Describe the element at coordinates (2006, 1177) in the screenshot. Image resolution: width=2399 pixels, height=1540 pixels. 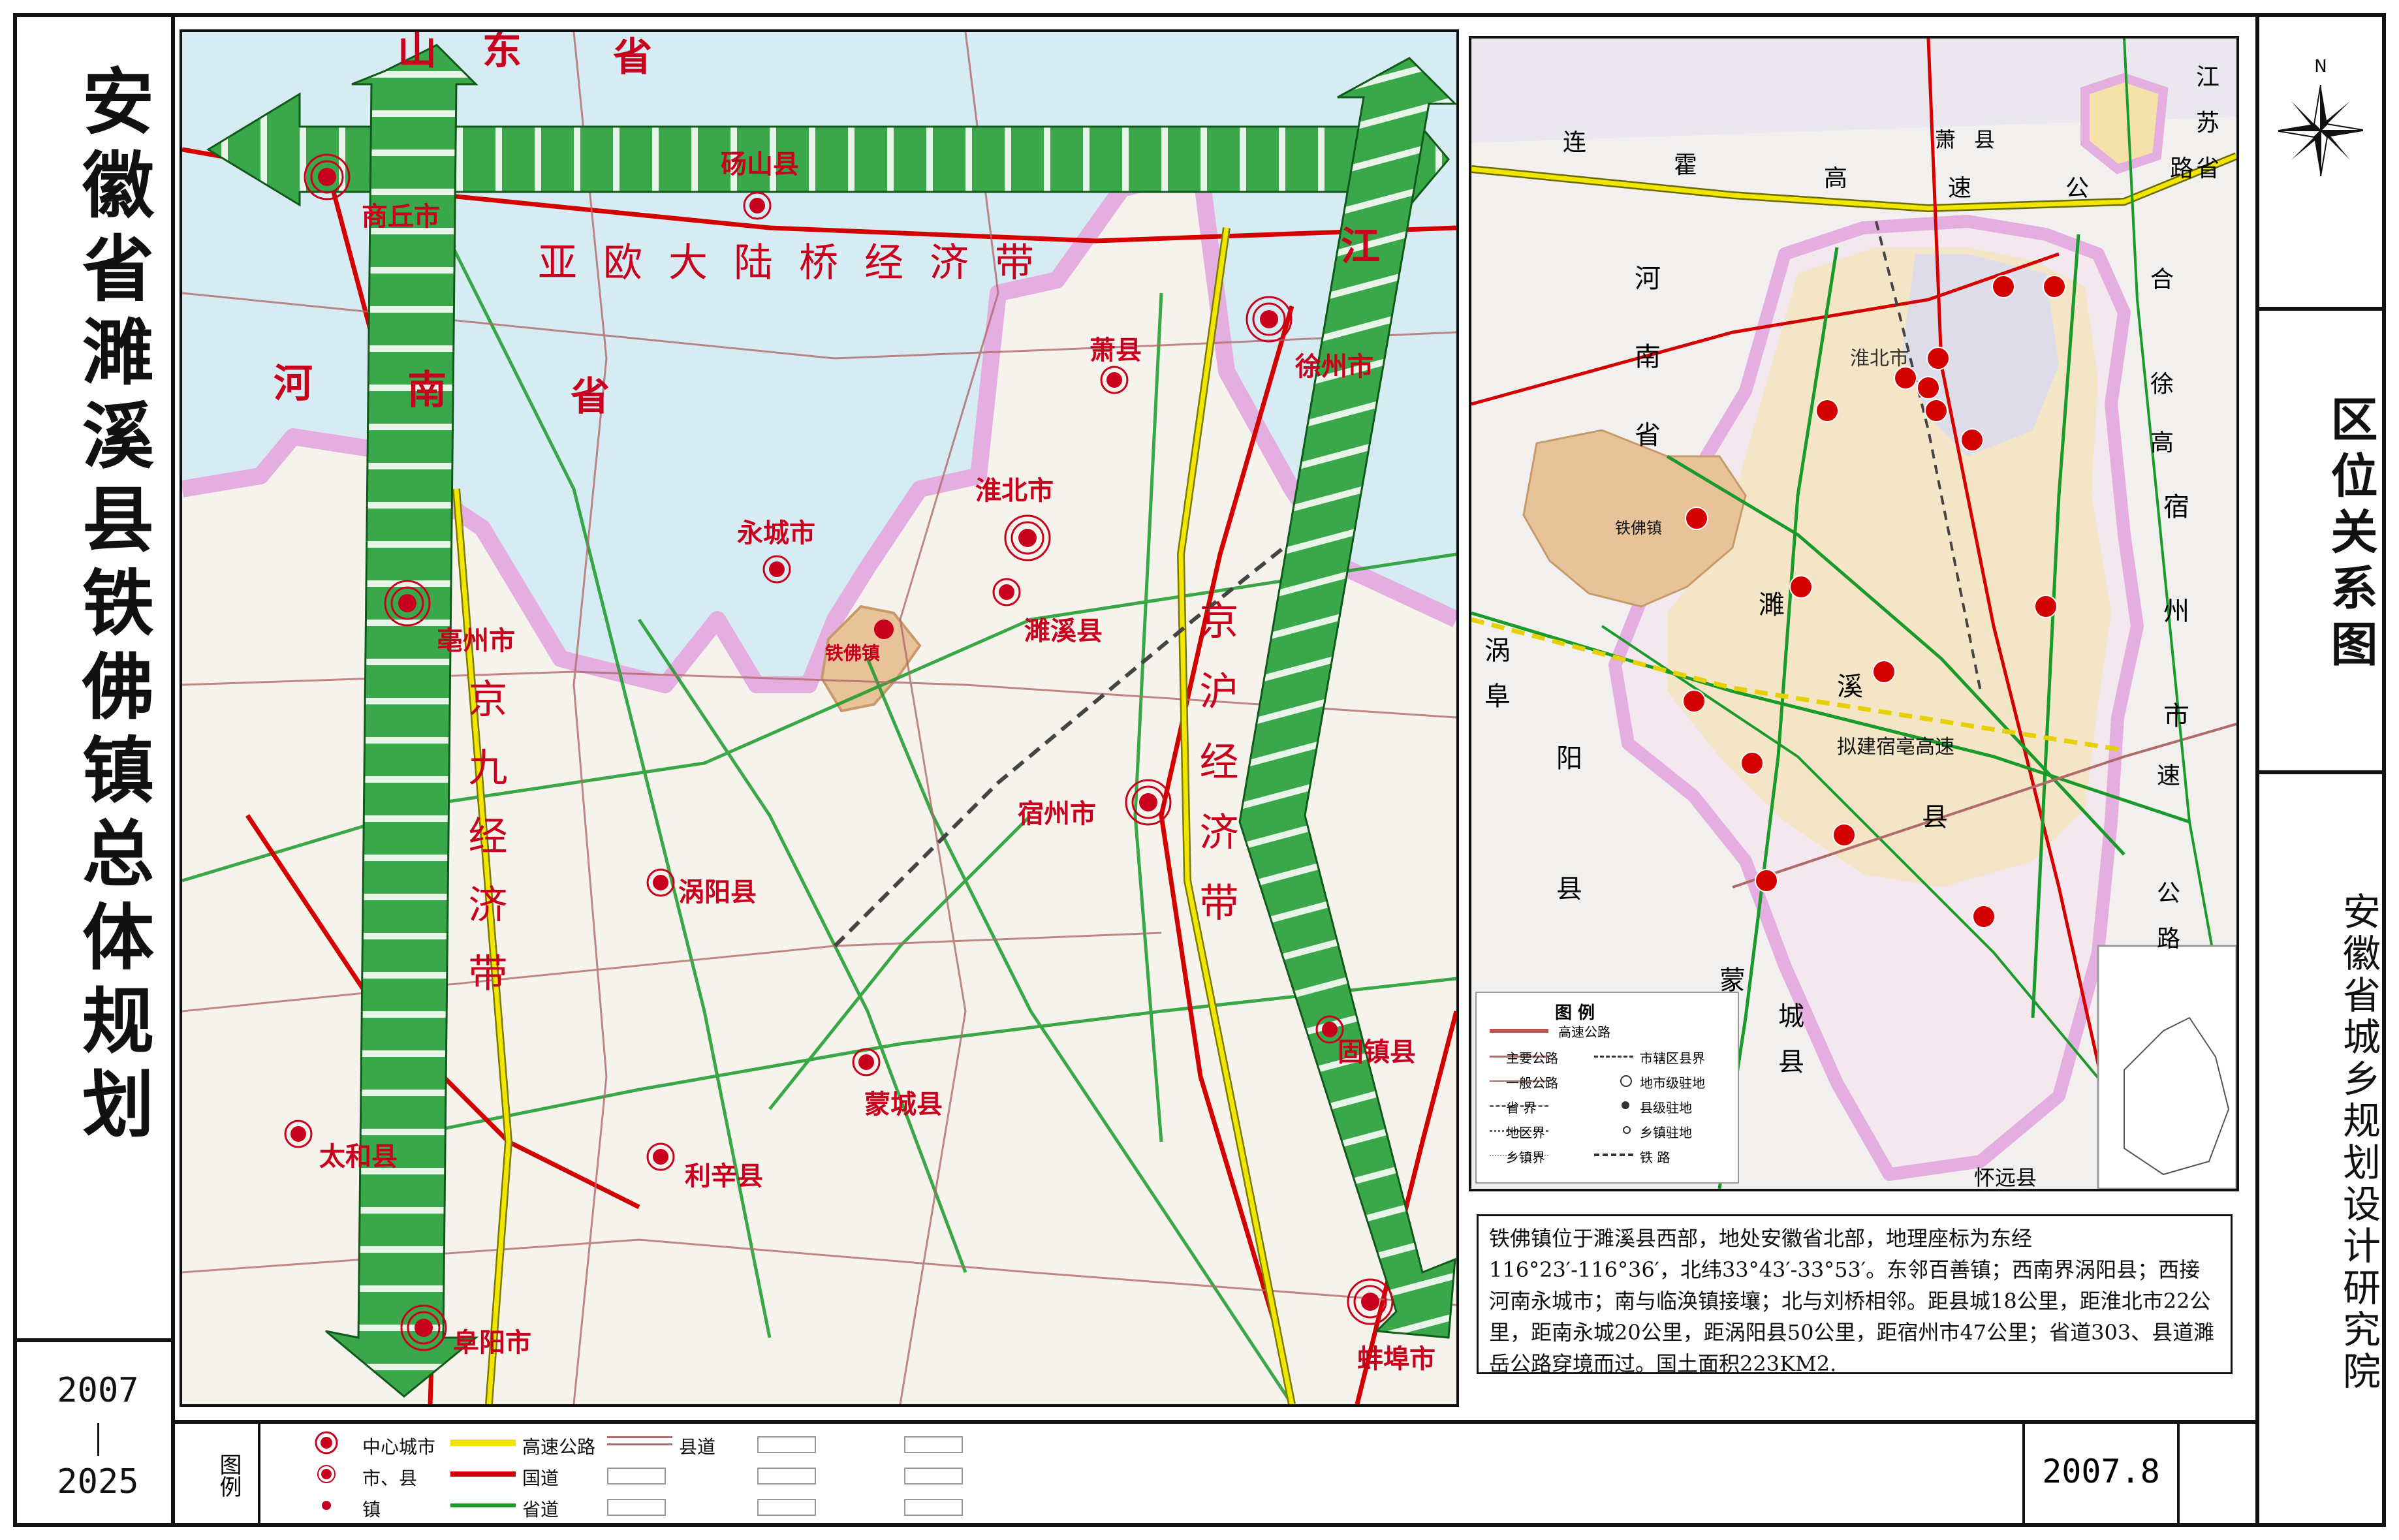
I see `inset-label: 怀远县` at that location.